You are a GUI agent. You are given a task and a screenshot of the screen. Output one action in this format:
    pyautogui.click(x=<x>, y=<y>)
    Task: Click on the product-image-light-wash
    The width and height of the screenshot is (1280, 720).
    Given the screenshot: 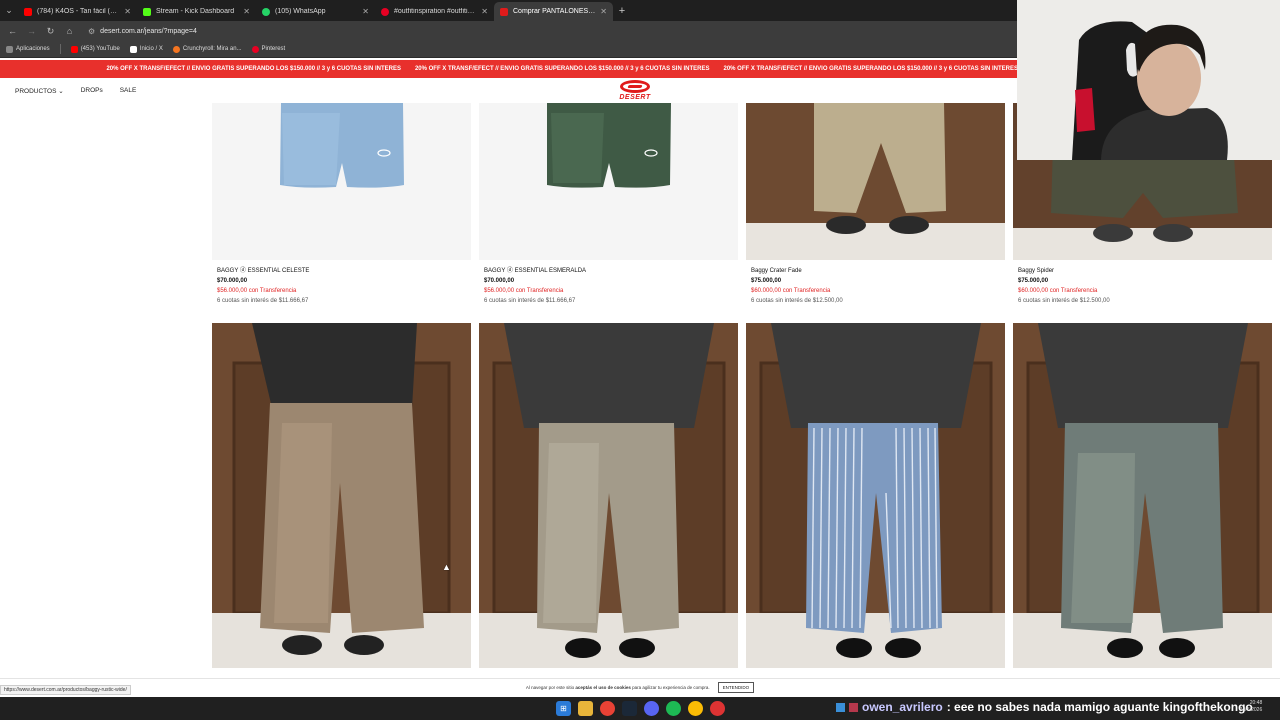 What is the action you would take?
    pyautogui.click(x=608, y=495)
    